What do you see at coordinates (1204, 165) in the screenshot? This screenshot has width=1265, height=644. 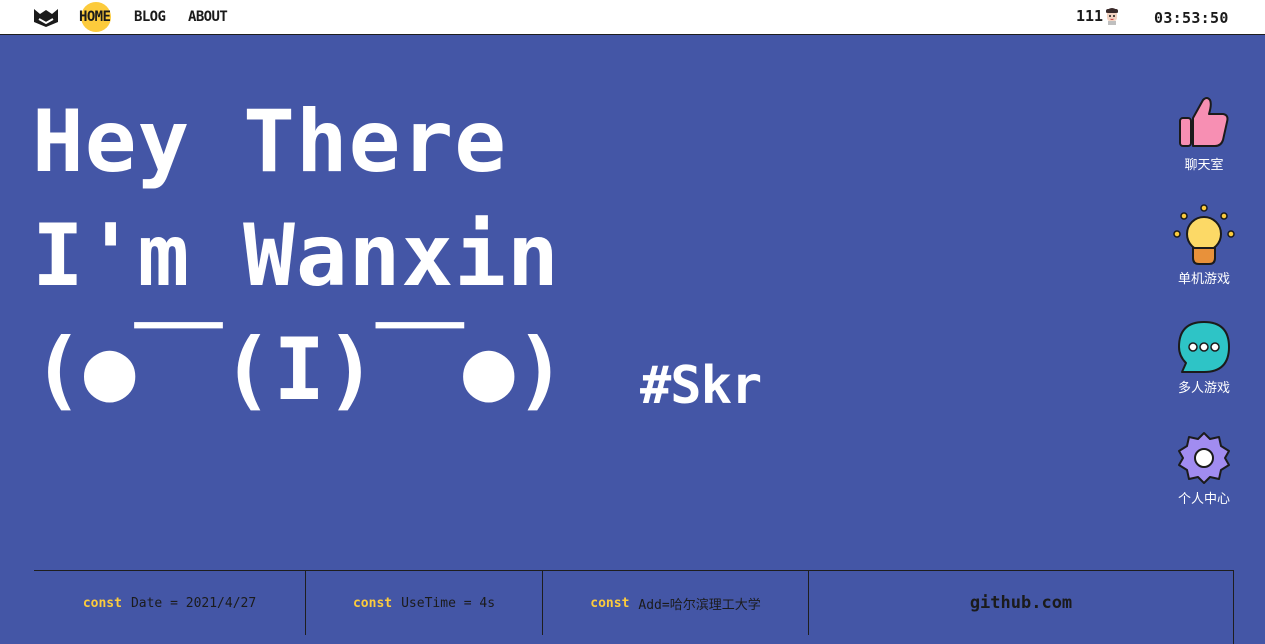 I see `side-item-label: 聊天室` at bounding box center [1204, 165].